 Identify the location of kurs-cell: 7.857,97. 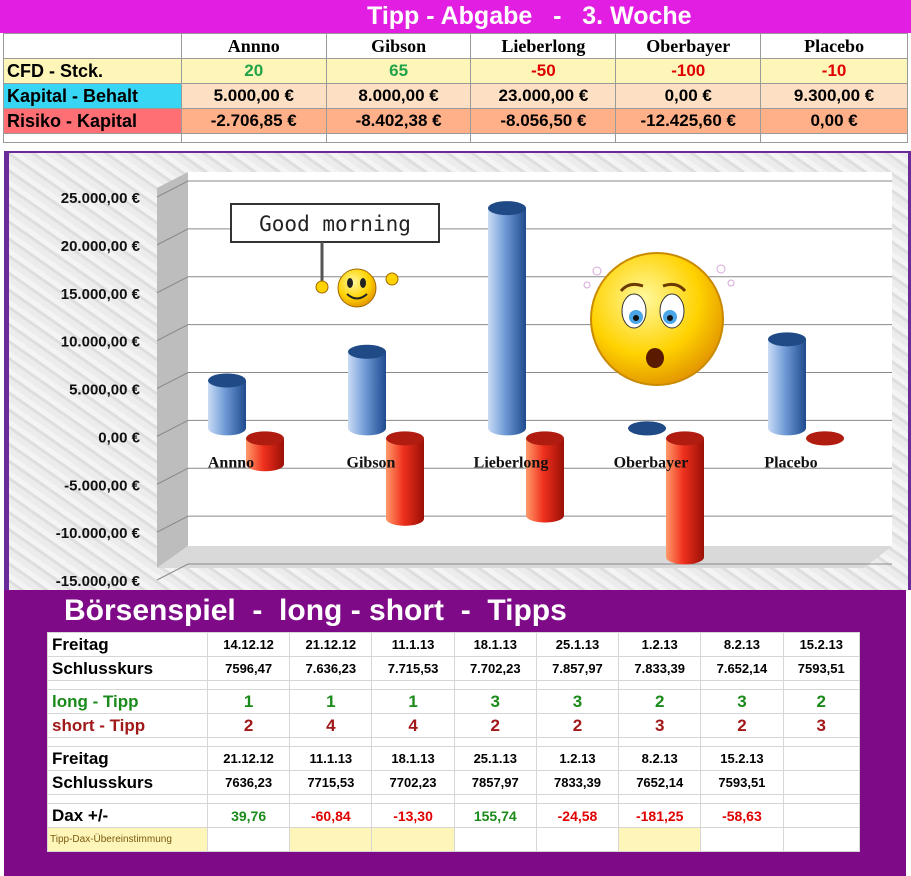
(577, 668).